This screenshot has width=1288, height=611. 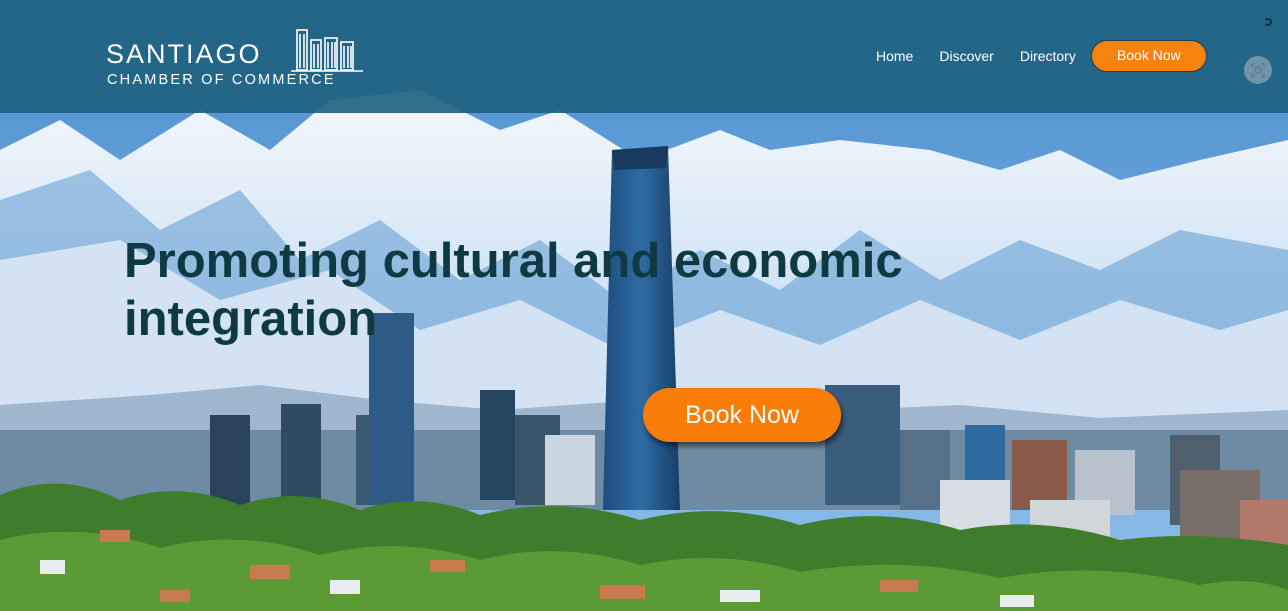 I want to click on screenshot-icon-glyph, so click(x=1258, y=70).